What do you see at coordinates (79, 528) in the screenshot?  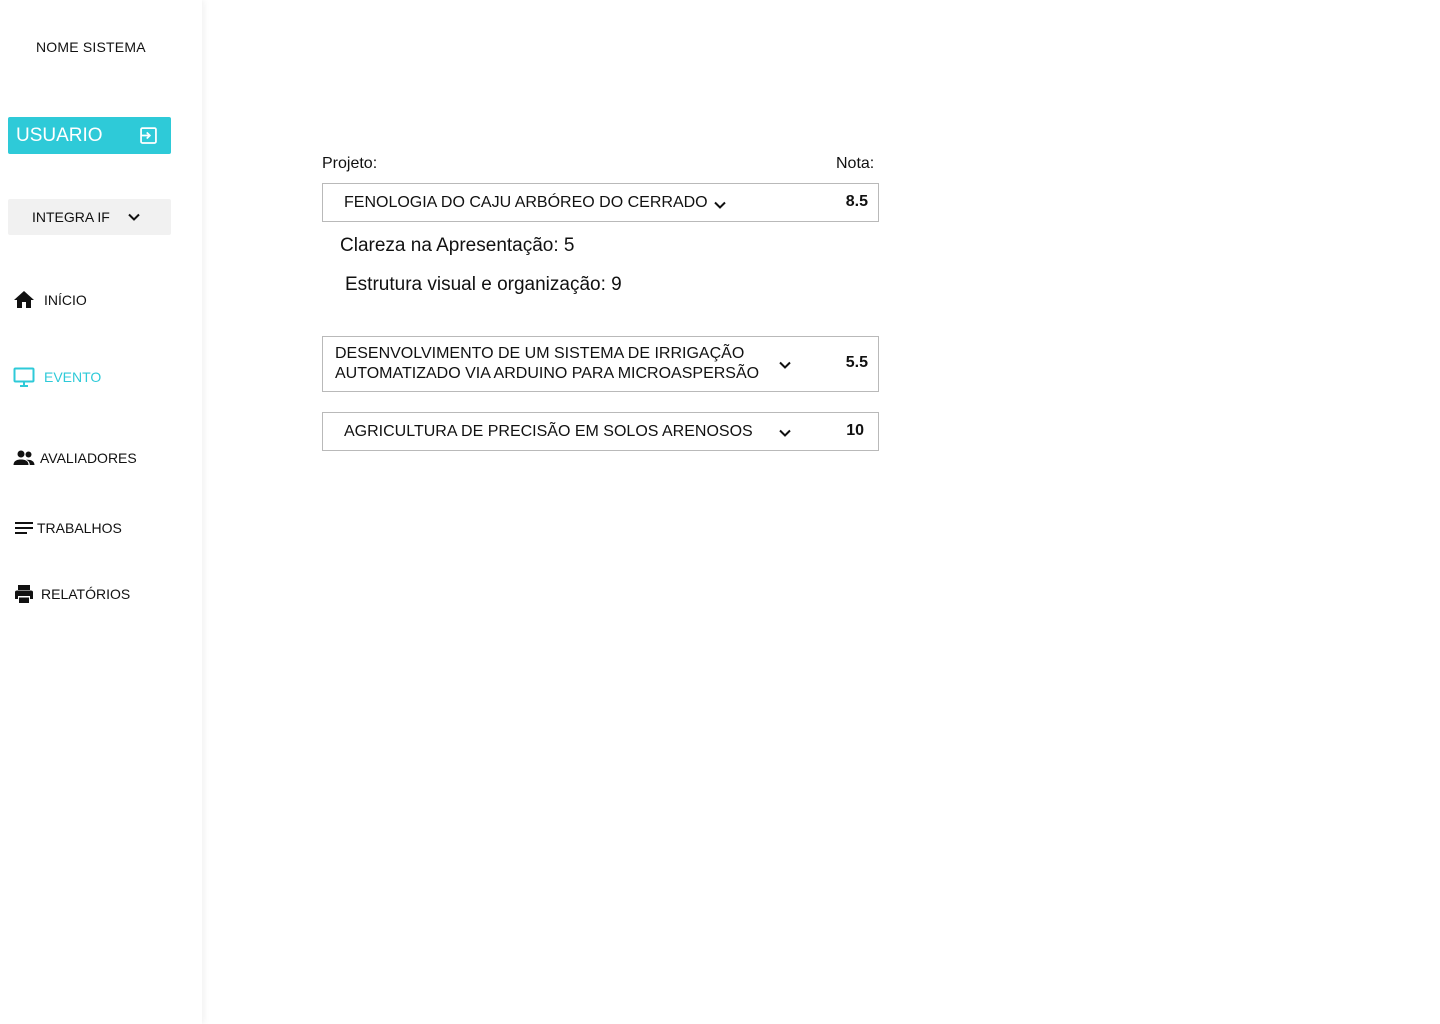 I see `sidebar-item-label: TRABALHOS` at bounding box center [79, 528].